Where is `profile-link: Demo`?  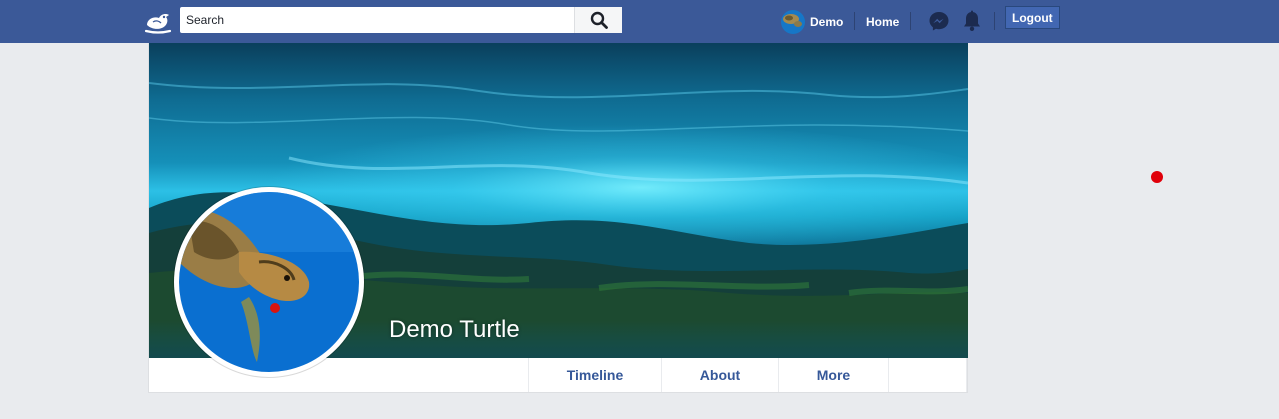
profile-link: Demo is located at coordinates (812, 21).